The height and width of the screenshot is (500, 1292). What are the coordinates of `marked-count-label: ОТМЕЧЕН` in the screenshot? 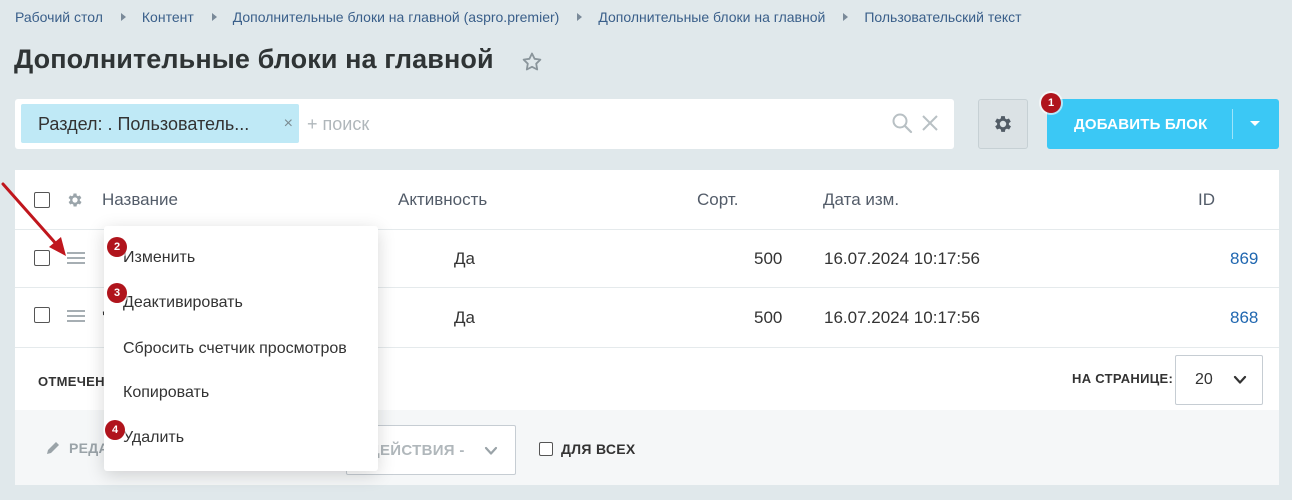 It's located at (71, 381).